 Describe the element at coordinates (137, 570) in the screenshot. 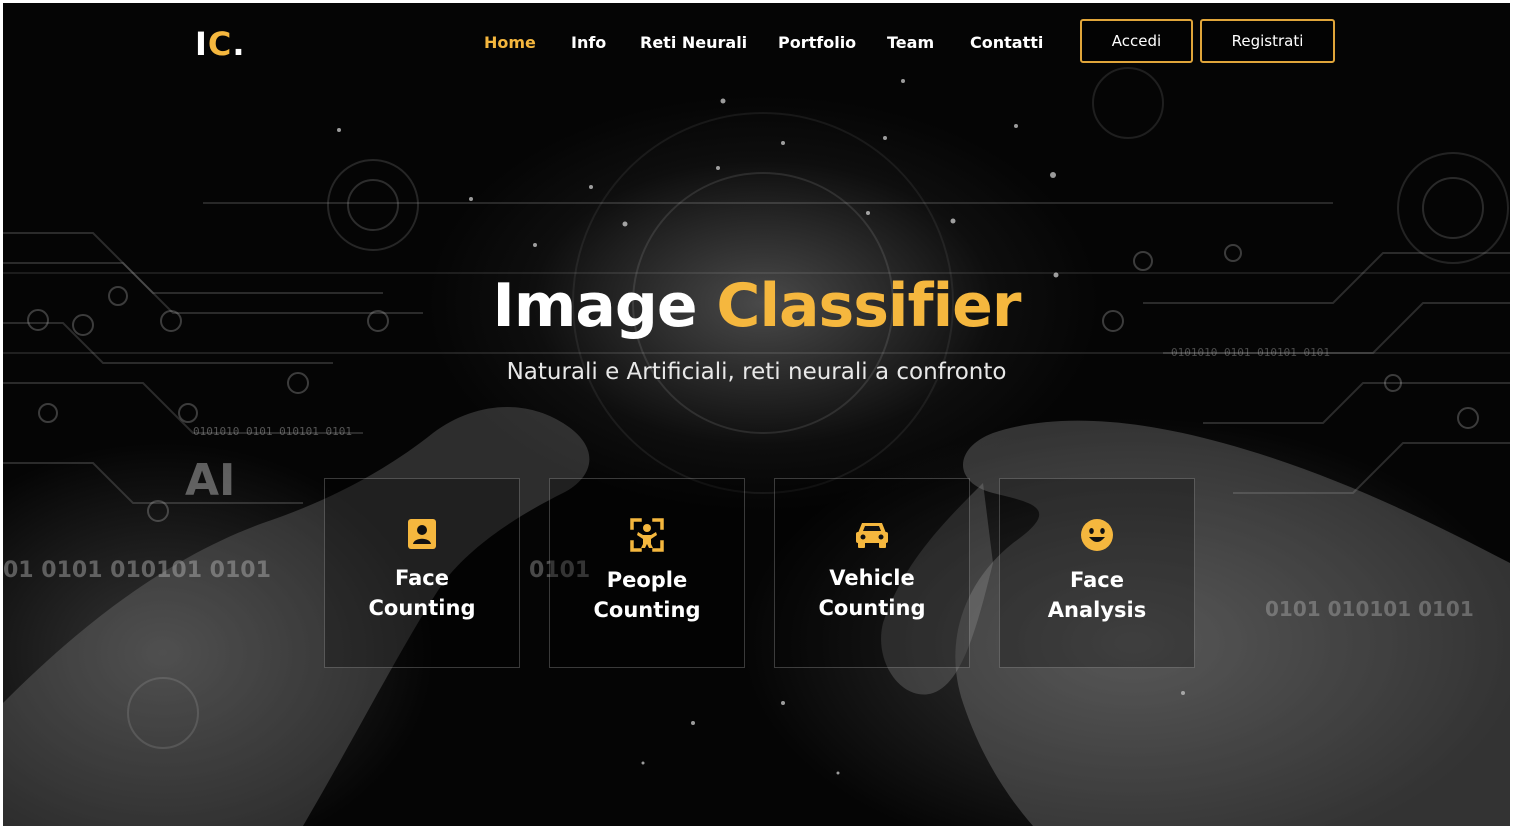

I see `background-binary-left: 01 0101 010101 0101` at that location.